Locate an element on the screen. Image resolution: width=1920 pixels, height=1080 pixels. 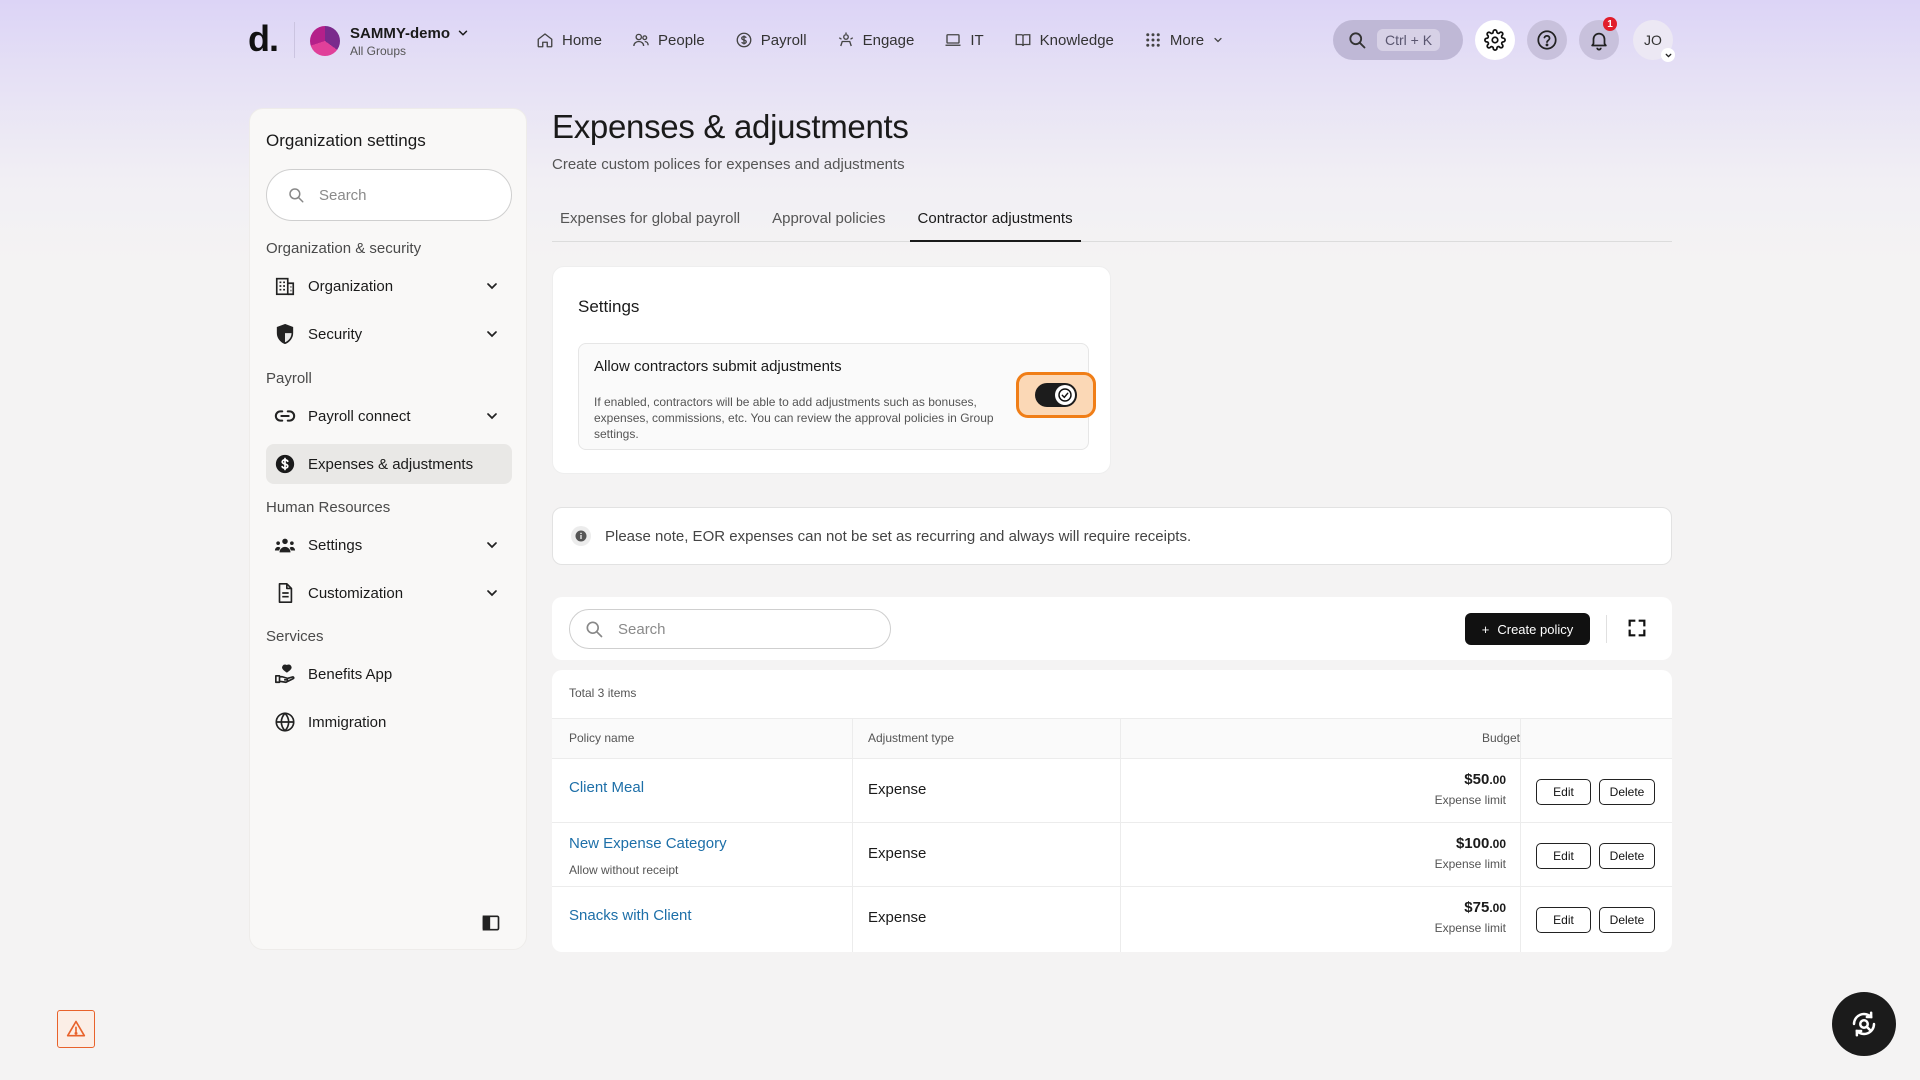
warning-icon is located at coordinates (76, 1028).